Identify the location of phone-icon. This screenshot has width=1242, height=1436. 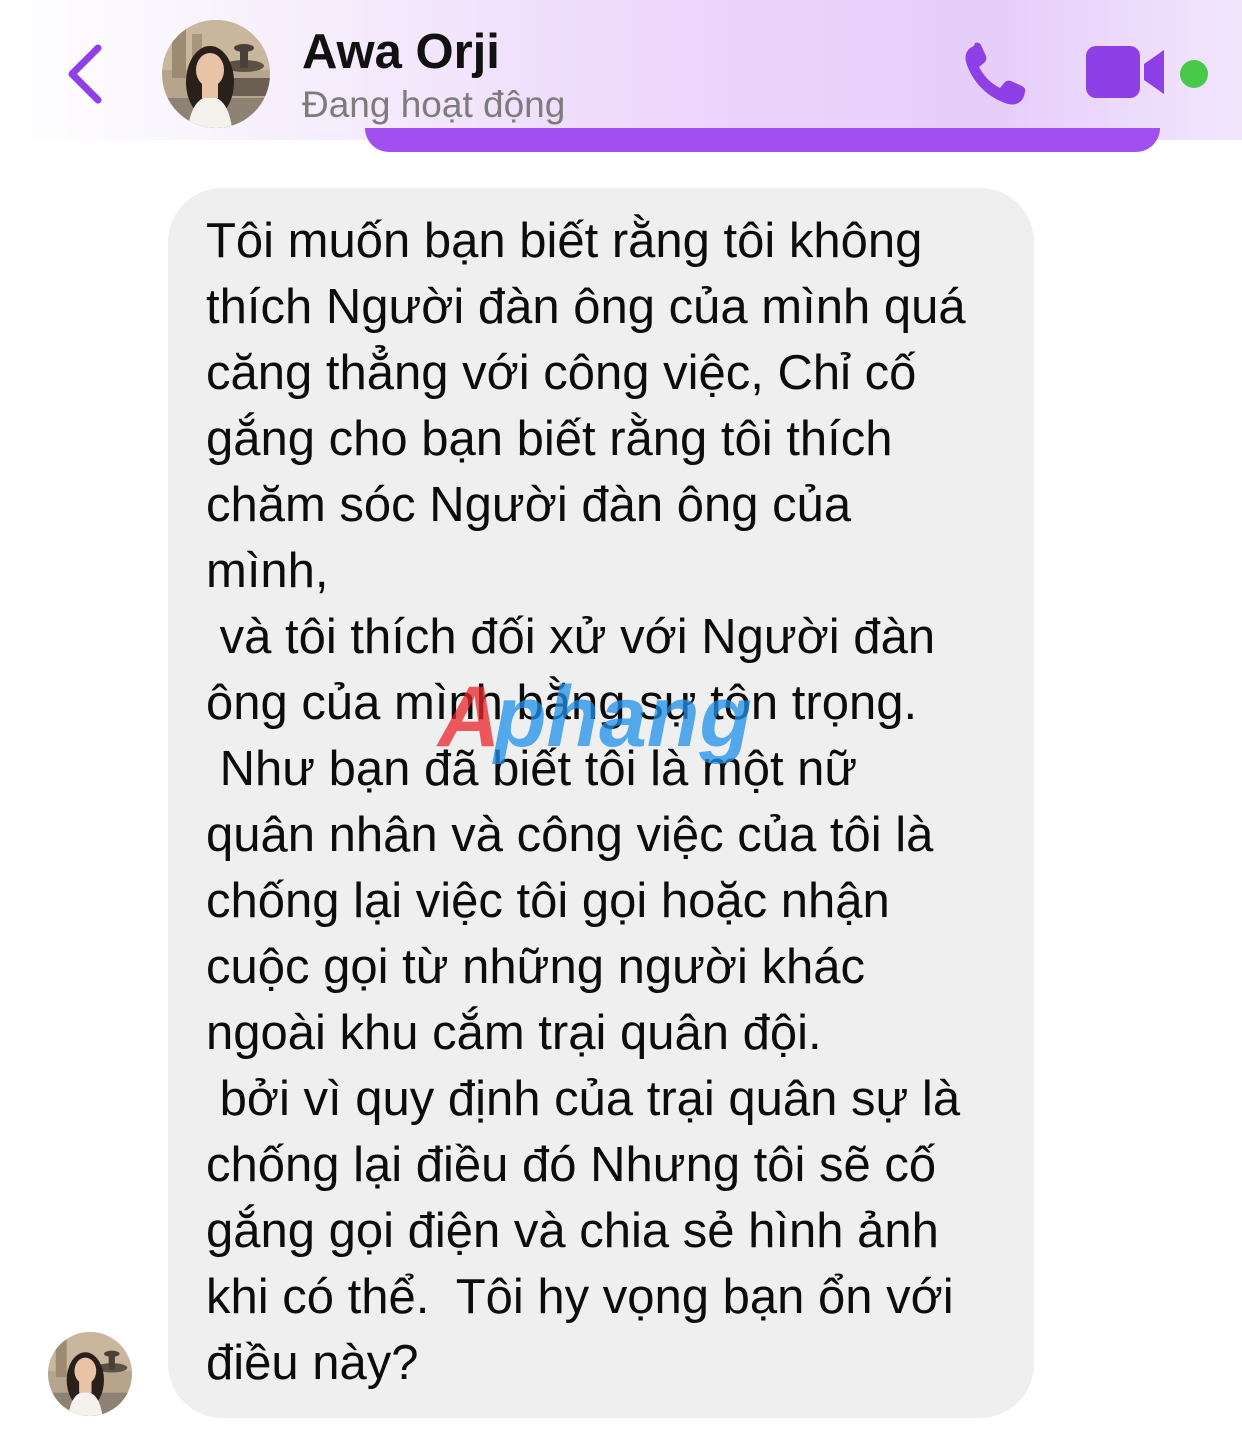
(995, 73).